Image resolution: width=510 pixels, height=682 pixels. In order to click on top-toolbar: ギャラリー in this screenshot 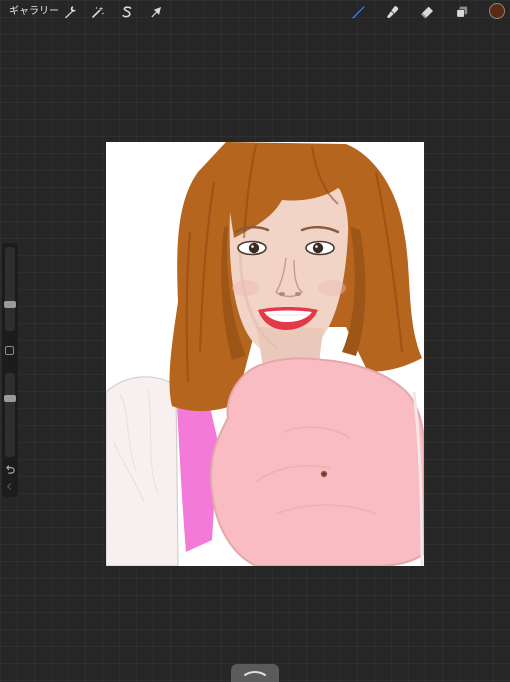, I will do `click(255, 12)`.